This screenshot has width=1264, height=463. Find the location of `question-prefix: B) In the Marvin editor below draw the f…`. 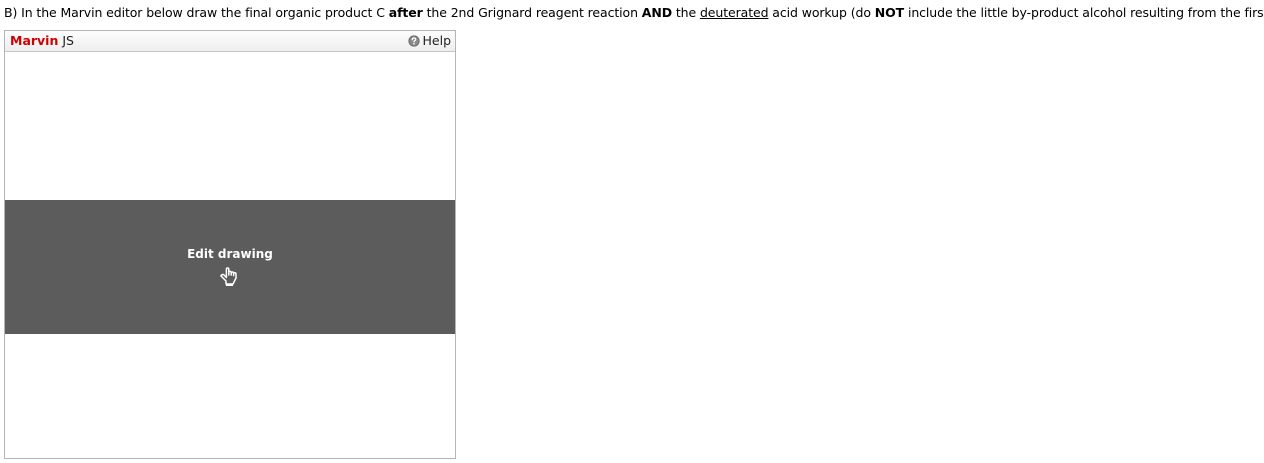

question-prefix: B) In the Marvin editor below draw the f… is located at coordinates (196, 12).